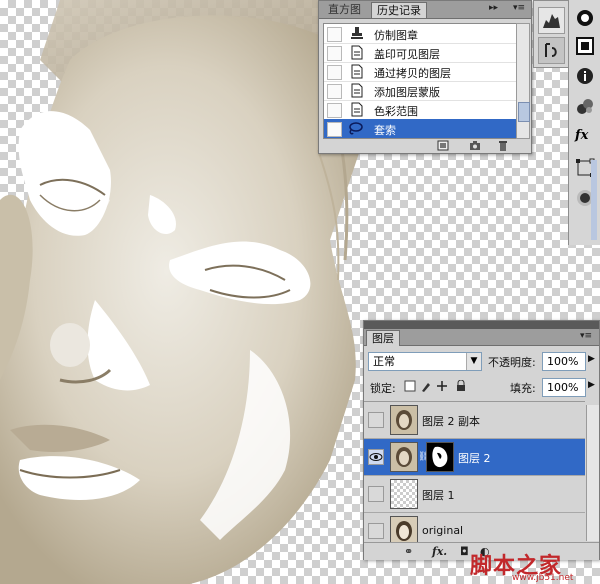 Image resolution: width=600 pixels, height=584 pixels. I want to click on history-item-label: 仿制图章, so click(396, 35).